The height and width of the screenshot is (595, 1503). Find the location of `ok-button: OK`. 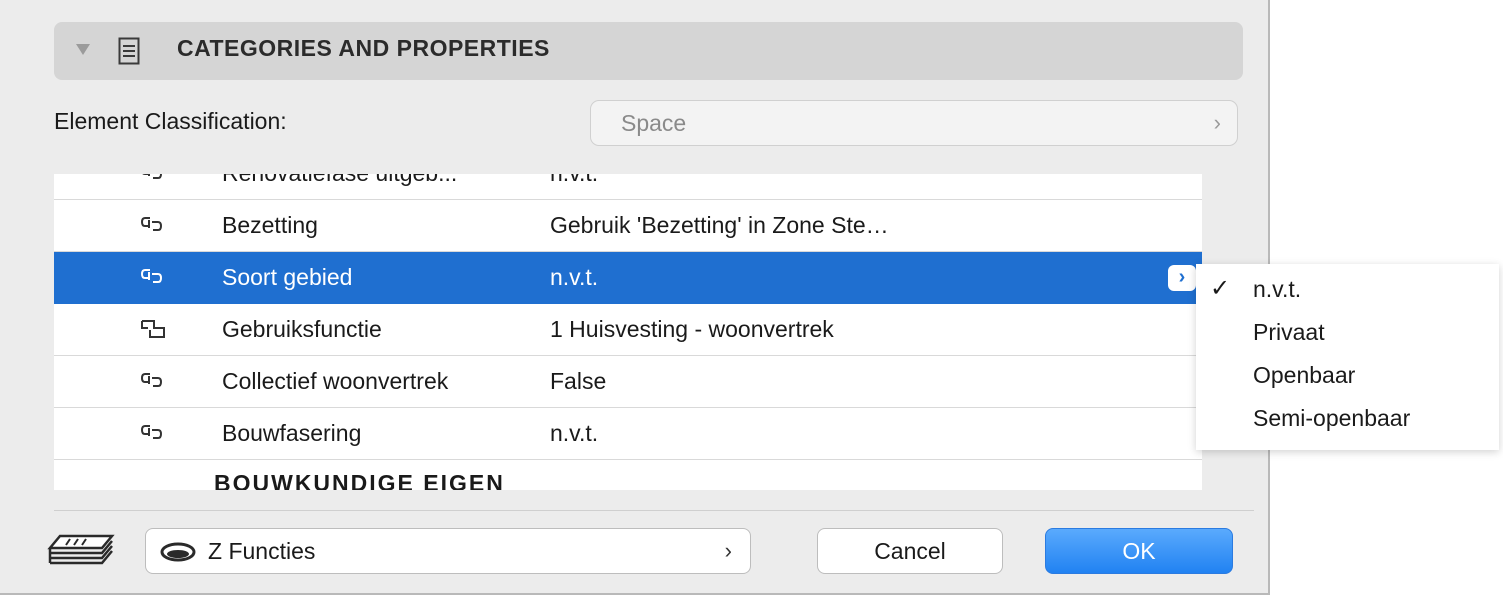

ok-button: OK is located at coordinates (1139, 551).